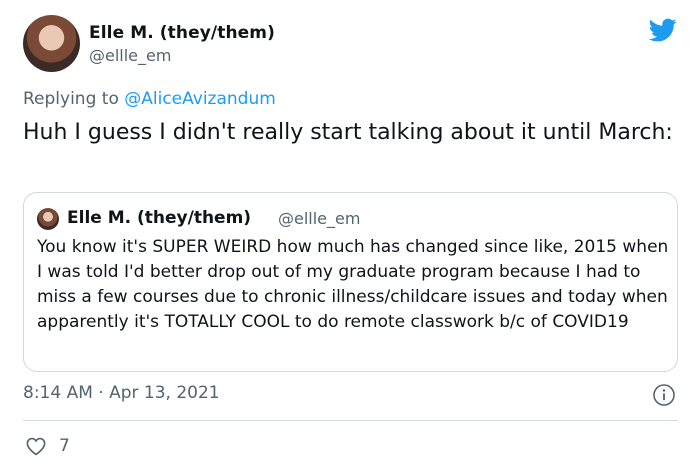  Describe the element at coordinates (121, 393) in the screenshot. I see `tweet-timestamp: 8:14 AM · Apr 13, 2021` at that location.